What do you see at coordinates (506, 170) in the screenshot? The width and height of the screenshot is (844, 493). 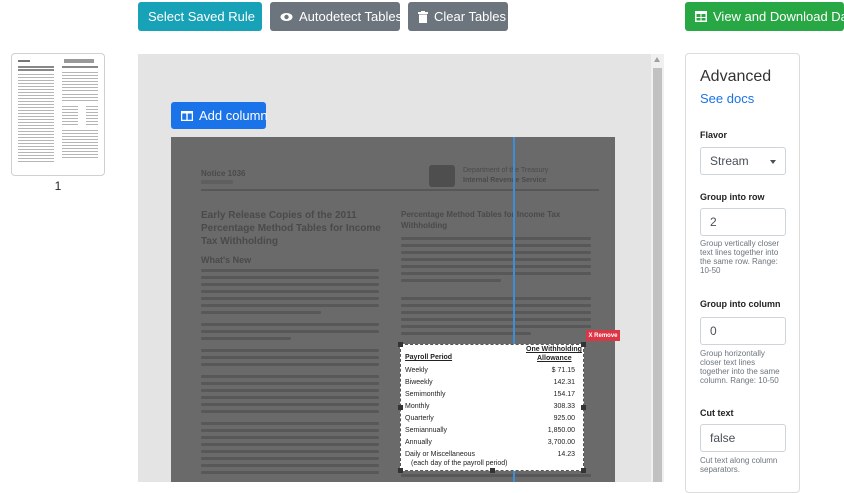 I see `doc-dept: Department of the Treasury` at bounding box center [506, 170].